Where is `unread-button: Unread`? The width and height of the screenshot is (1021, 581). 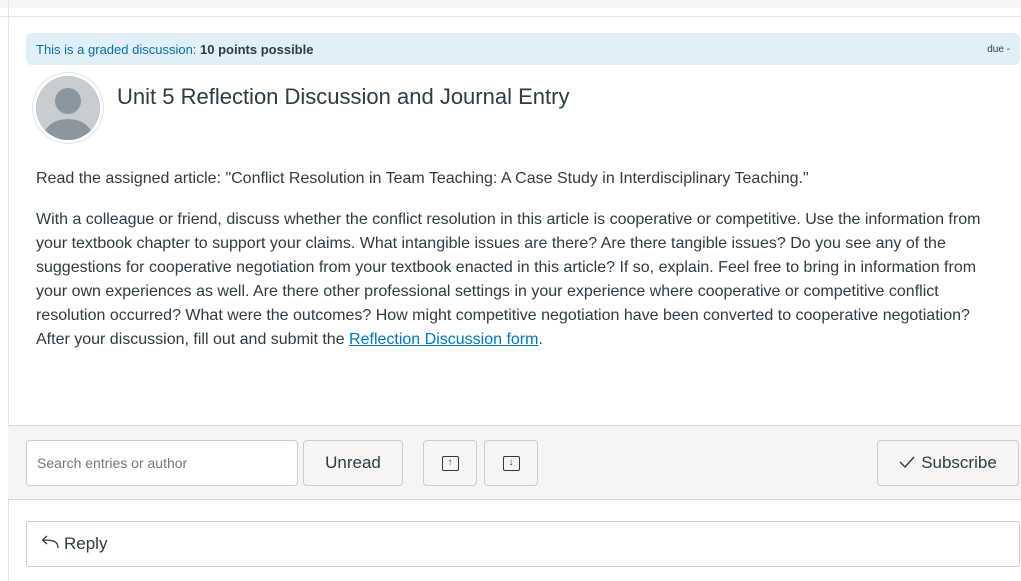
unread-button: Unread is located at coordinates (353, 463).